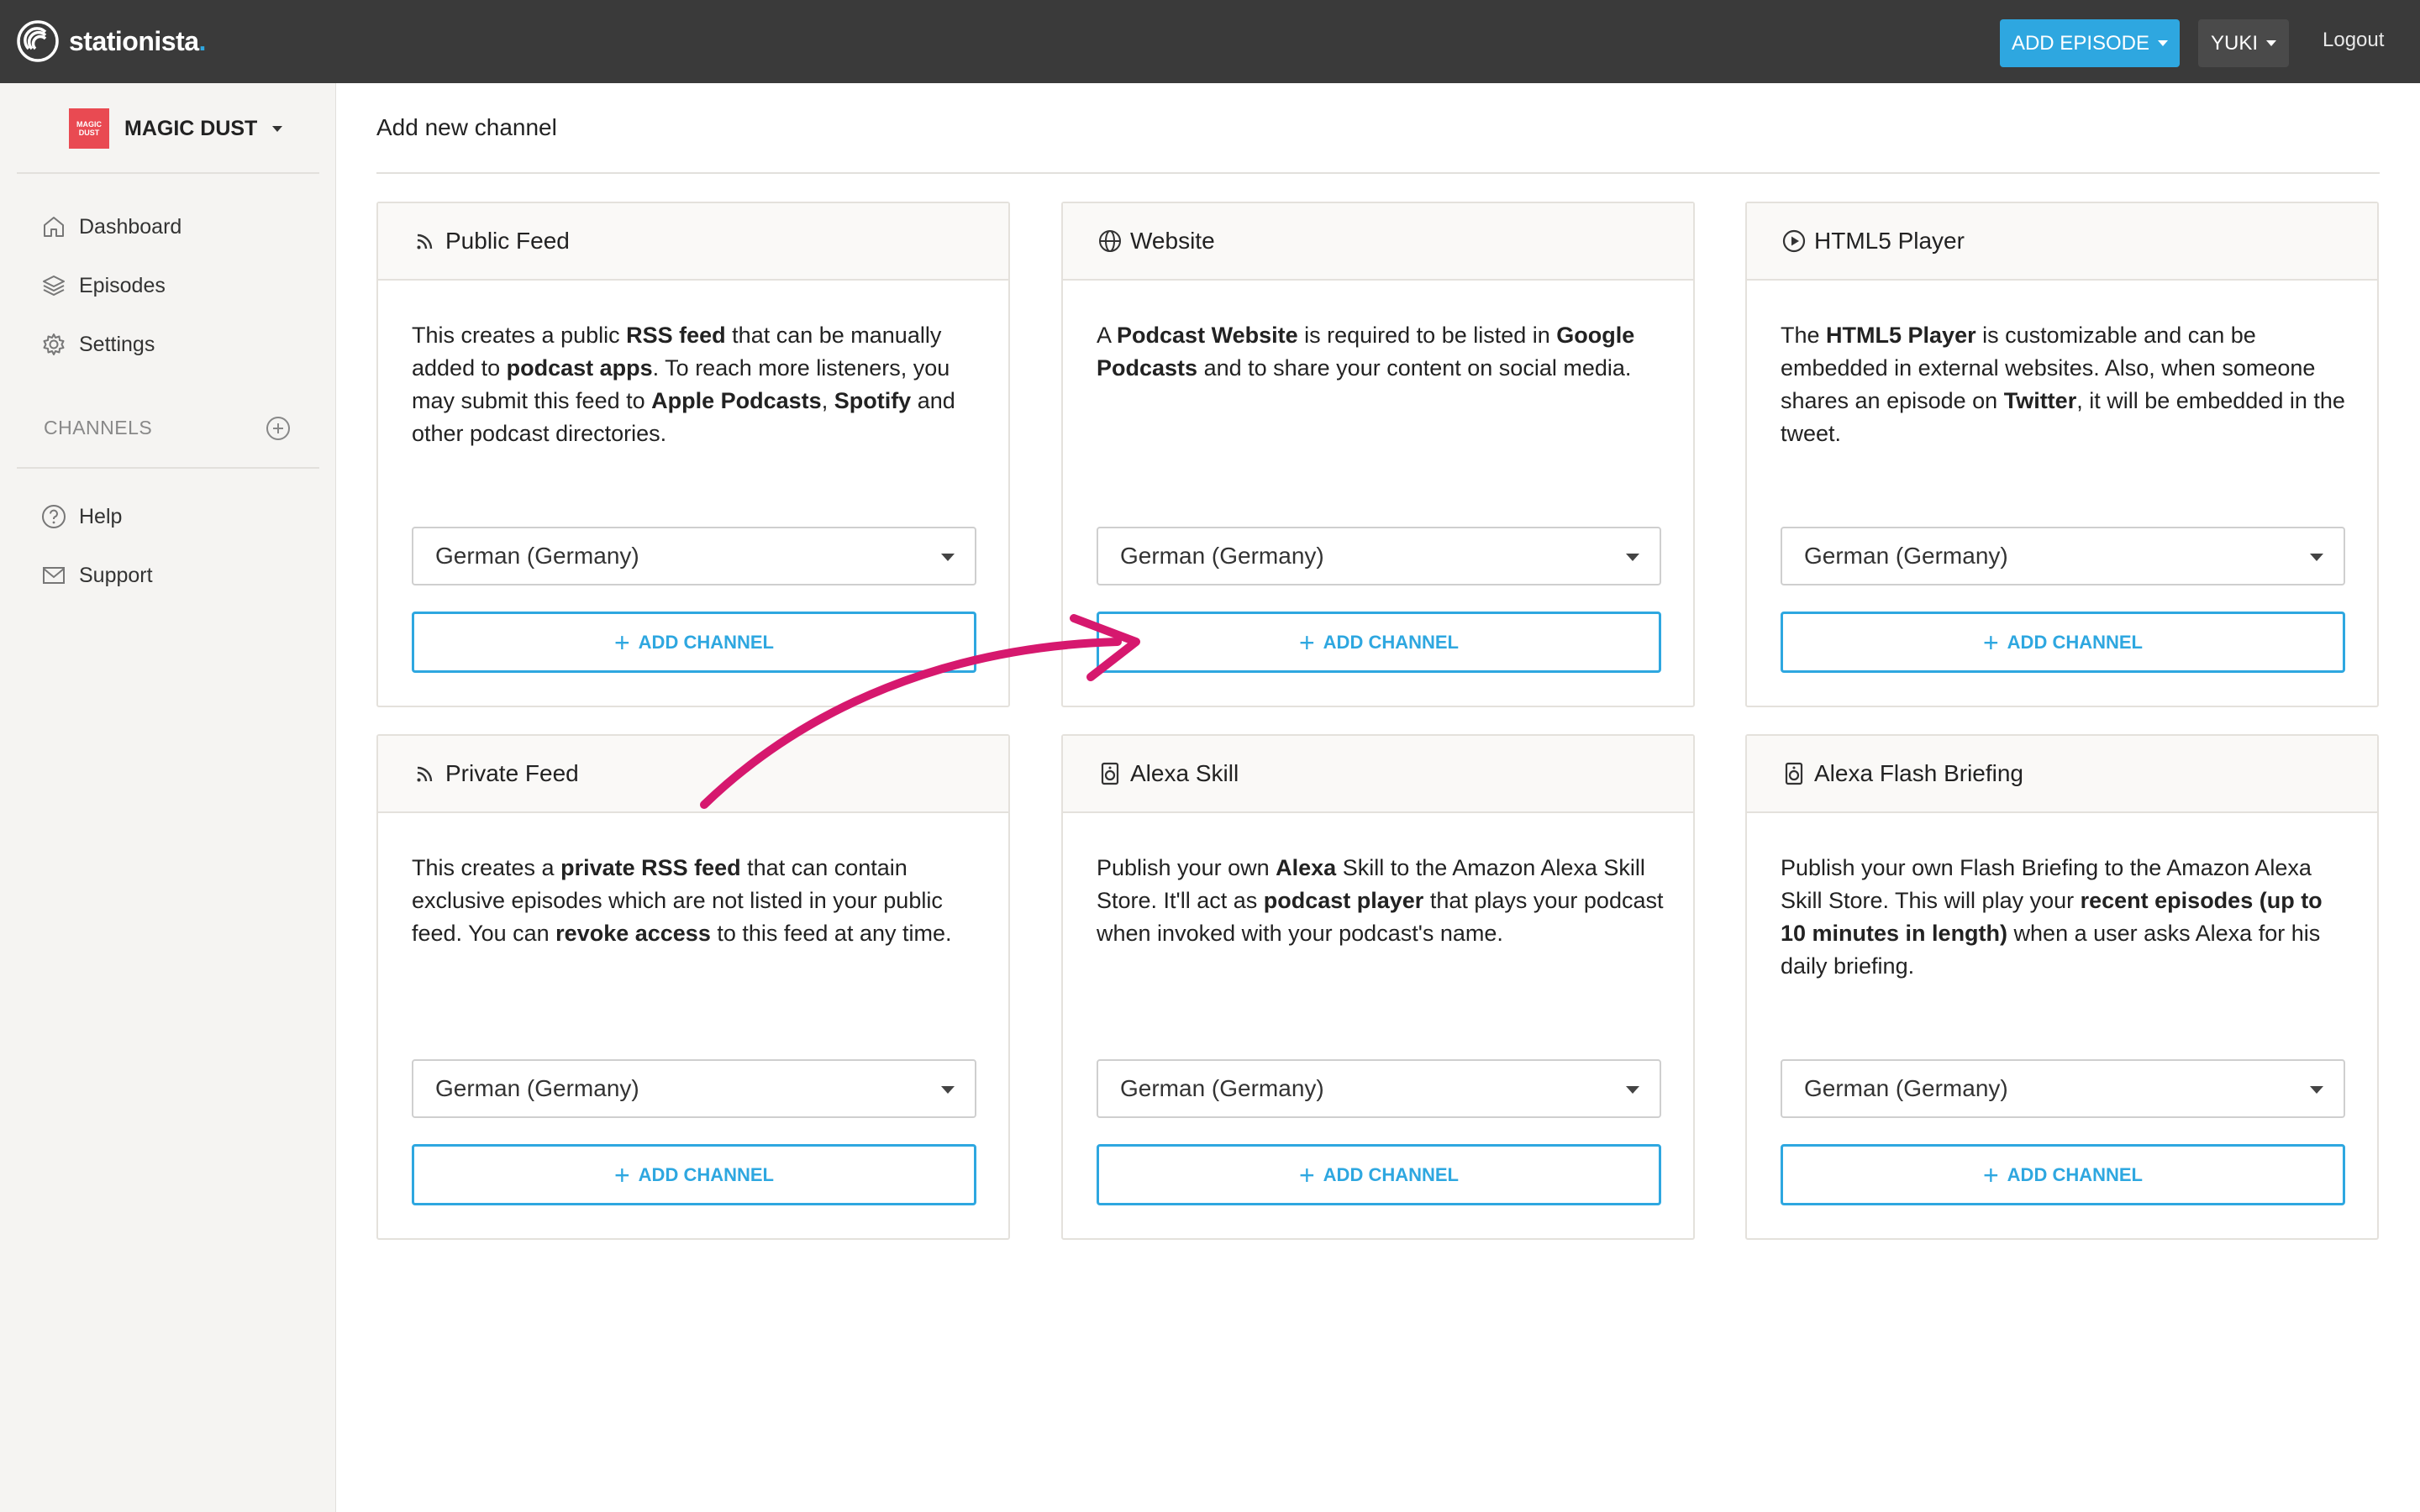 The width and height of the screenshot is (2420, 1512). What do you see at coordinates (1172, 241) in the screenshot?
I see `card-title: Website` at bounding box center [1172, 241].